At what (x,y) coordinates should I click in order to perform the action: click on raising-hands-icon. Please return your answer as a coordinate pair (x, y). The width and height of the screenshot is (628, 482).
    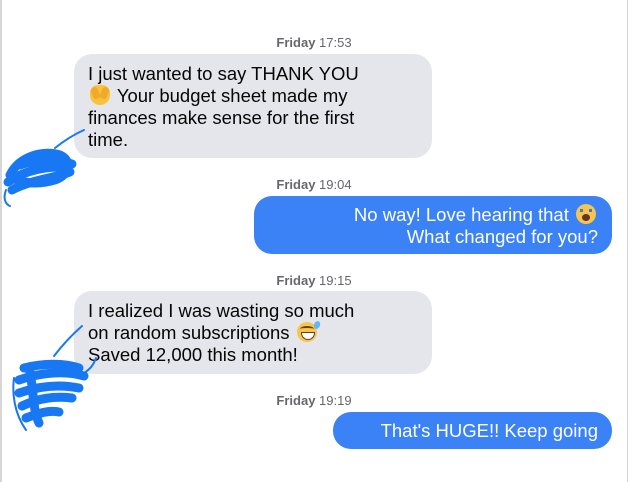
    Looking at the image, I should click on (100, 95).